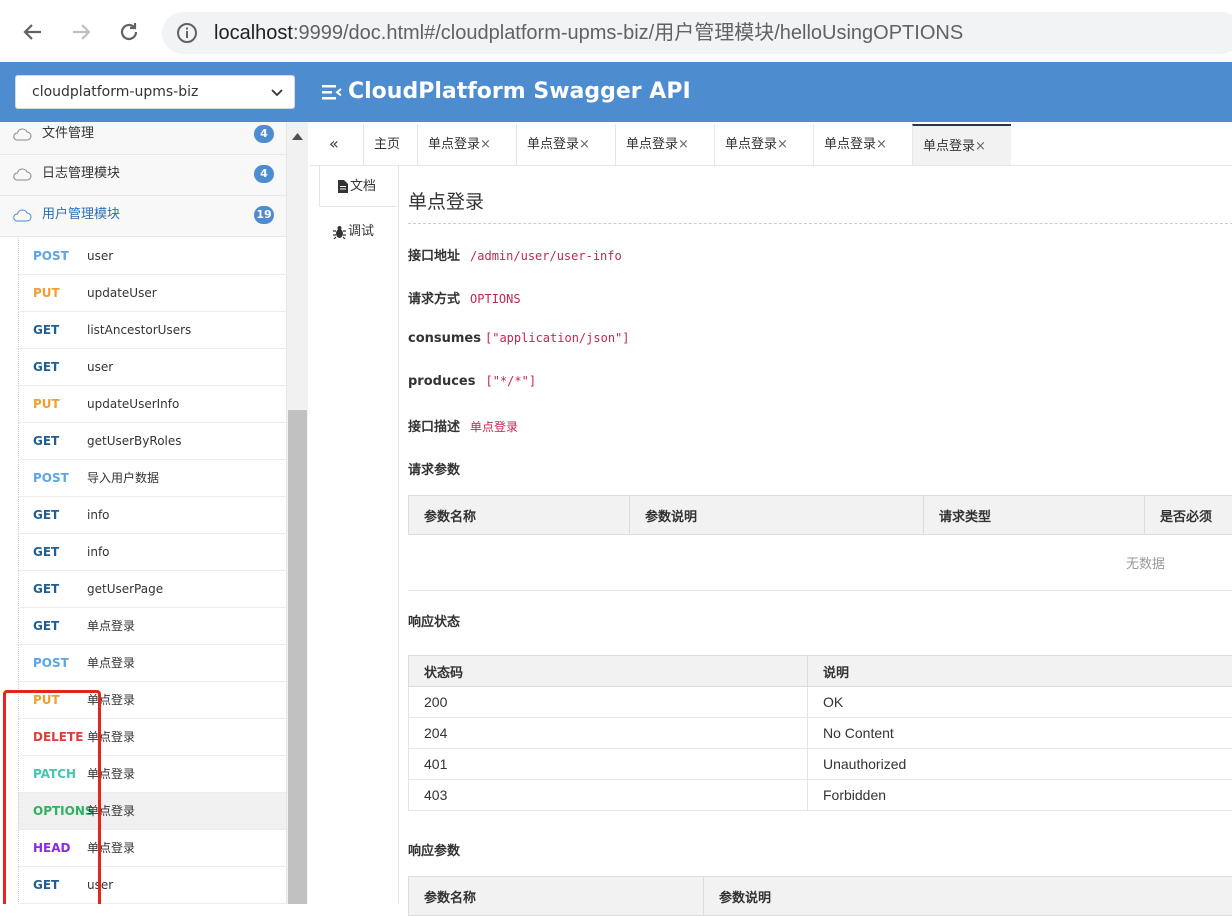 This screenshot has width=1232, height=916. What do you see at coordinates (68, 134) in the screenshot?
I see `sidebar-group-label: 文件管理` at bounding box center [68, 134].